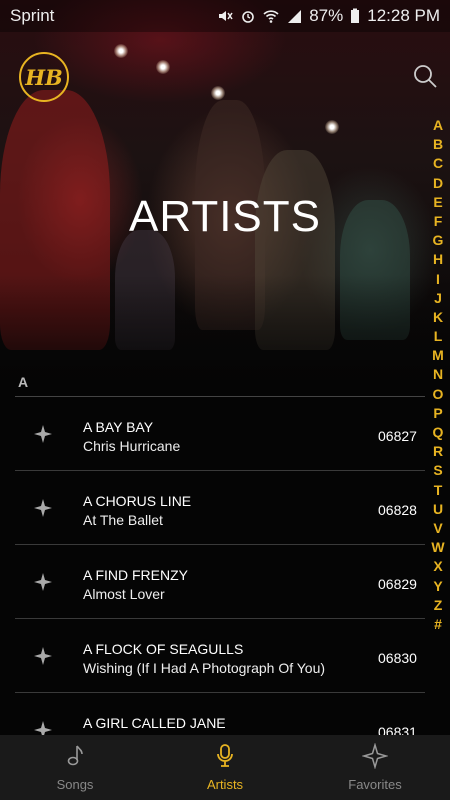 The height and width of the screenshot is (800, 450). What do you see at coordinates (438, 240) in the screenshot?
I see `index-letter-g: G` at bounding box center [438, 240].